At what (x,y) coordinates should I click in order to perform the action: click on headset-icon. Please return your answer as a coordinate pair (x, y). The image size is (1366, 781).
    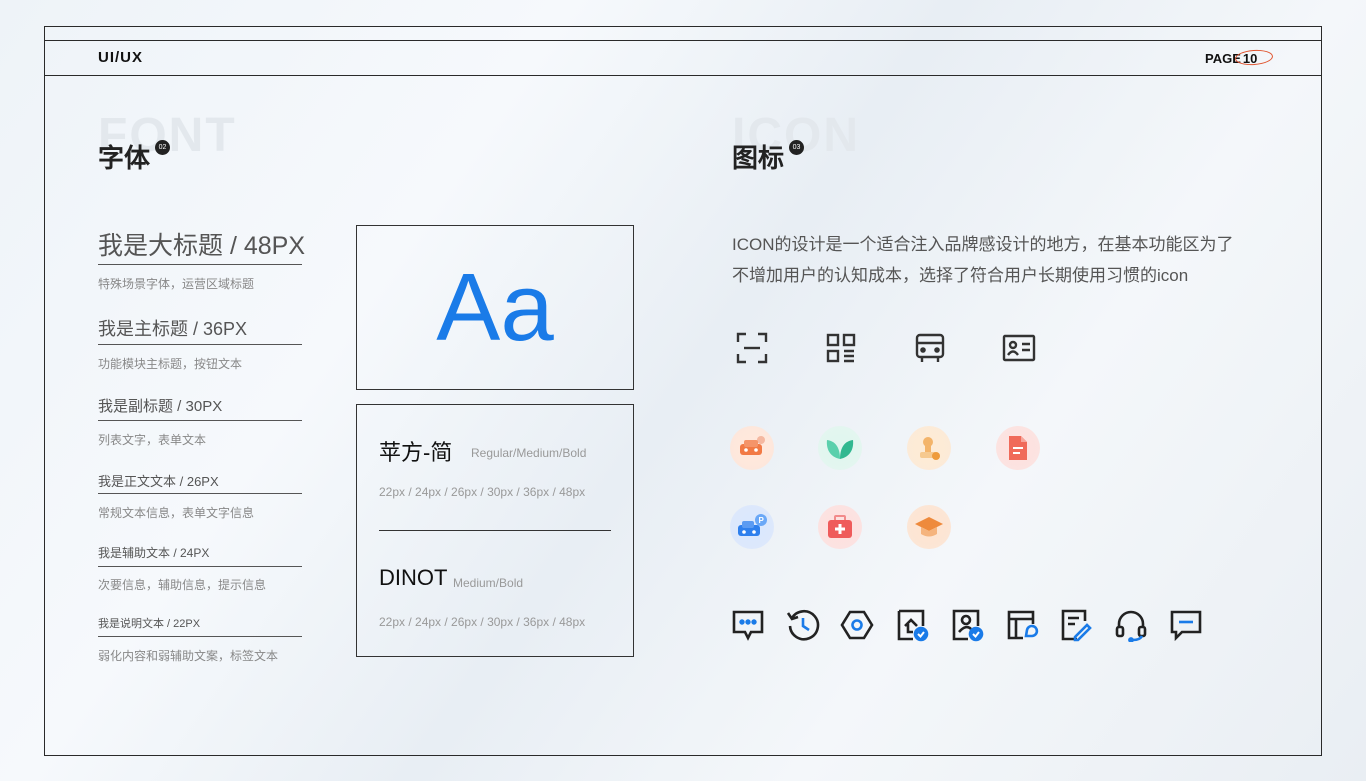
    Looking at the image, I should click on (1131, 625).